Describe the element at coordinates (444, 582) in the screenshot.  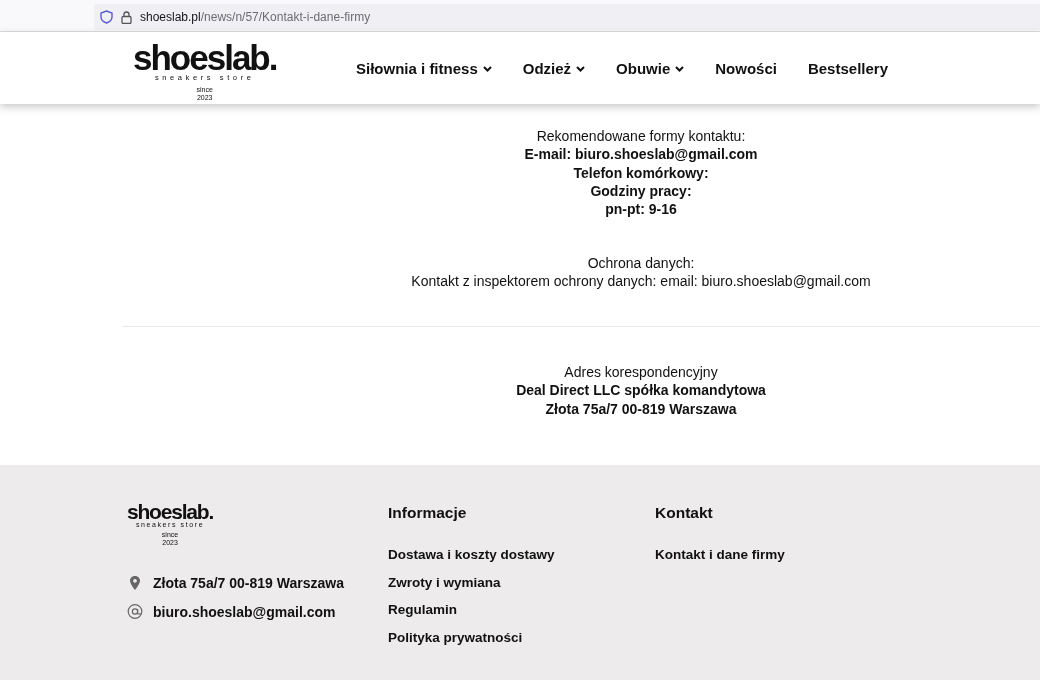
I see `footer-link: Zwroty i wymiana` at that location.